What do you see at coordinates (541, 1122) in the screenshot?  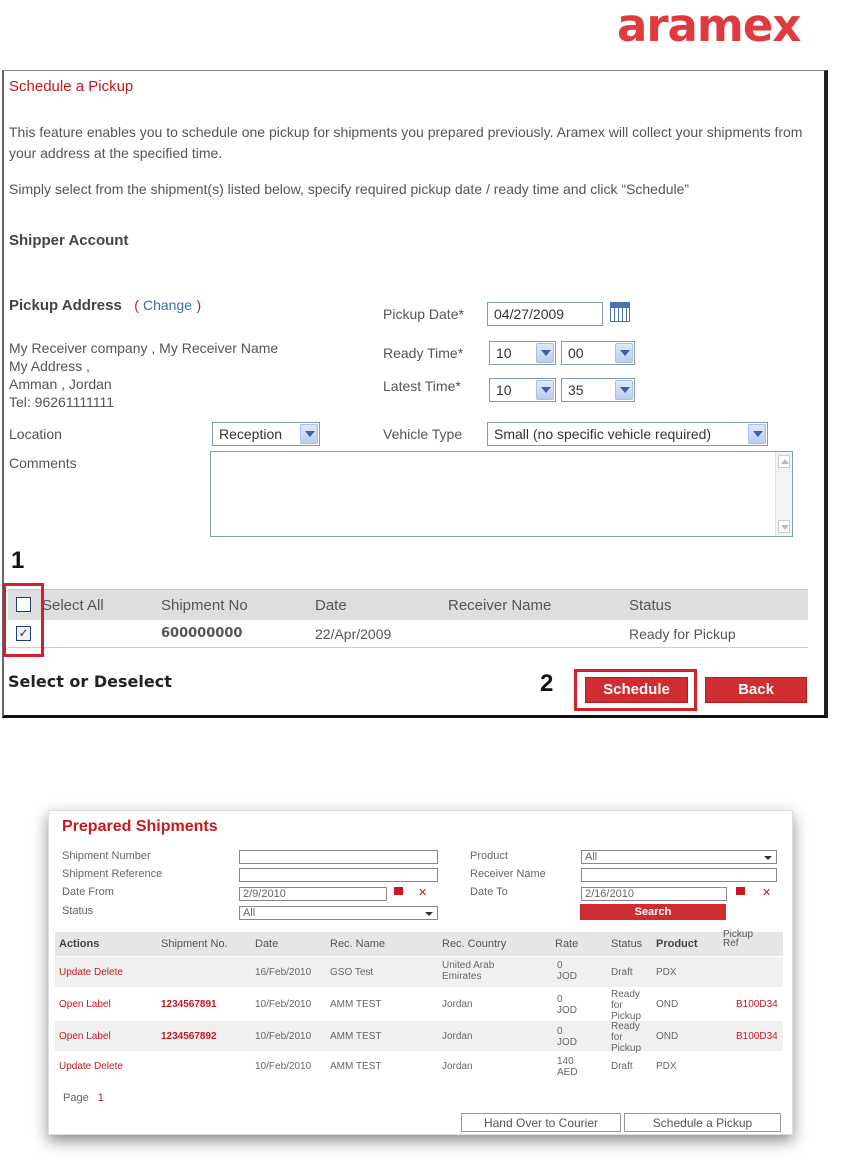 I see `hand-over-to-courier-button: Hand Over to Courier` at bounding box center [541, 1122].